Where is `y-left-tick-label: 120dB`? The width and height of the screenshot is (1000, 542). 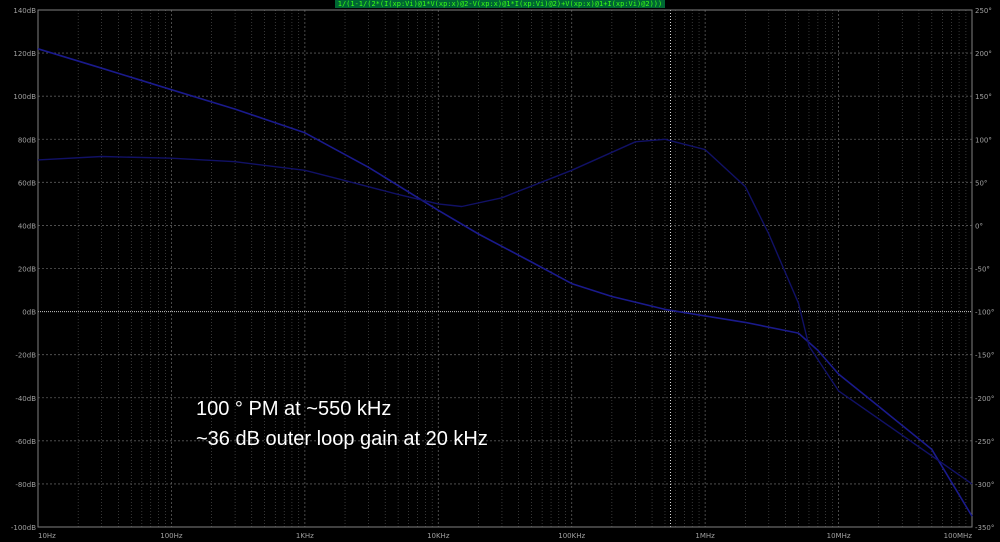 y-left-tick-label: 120dB is located at coordinates (24, 54).